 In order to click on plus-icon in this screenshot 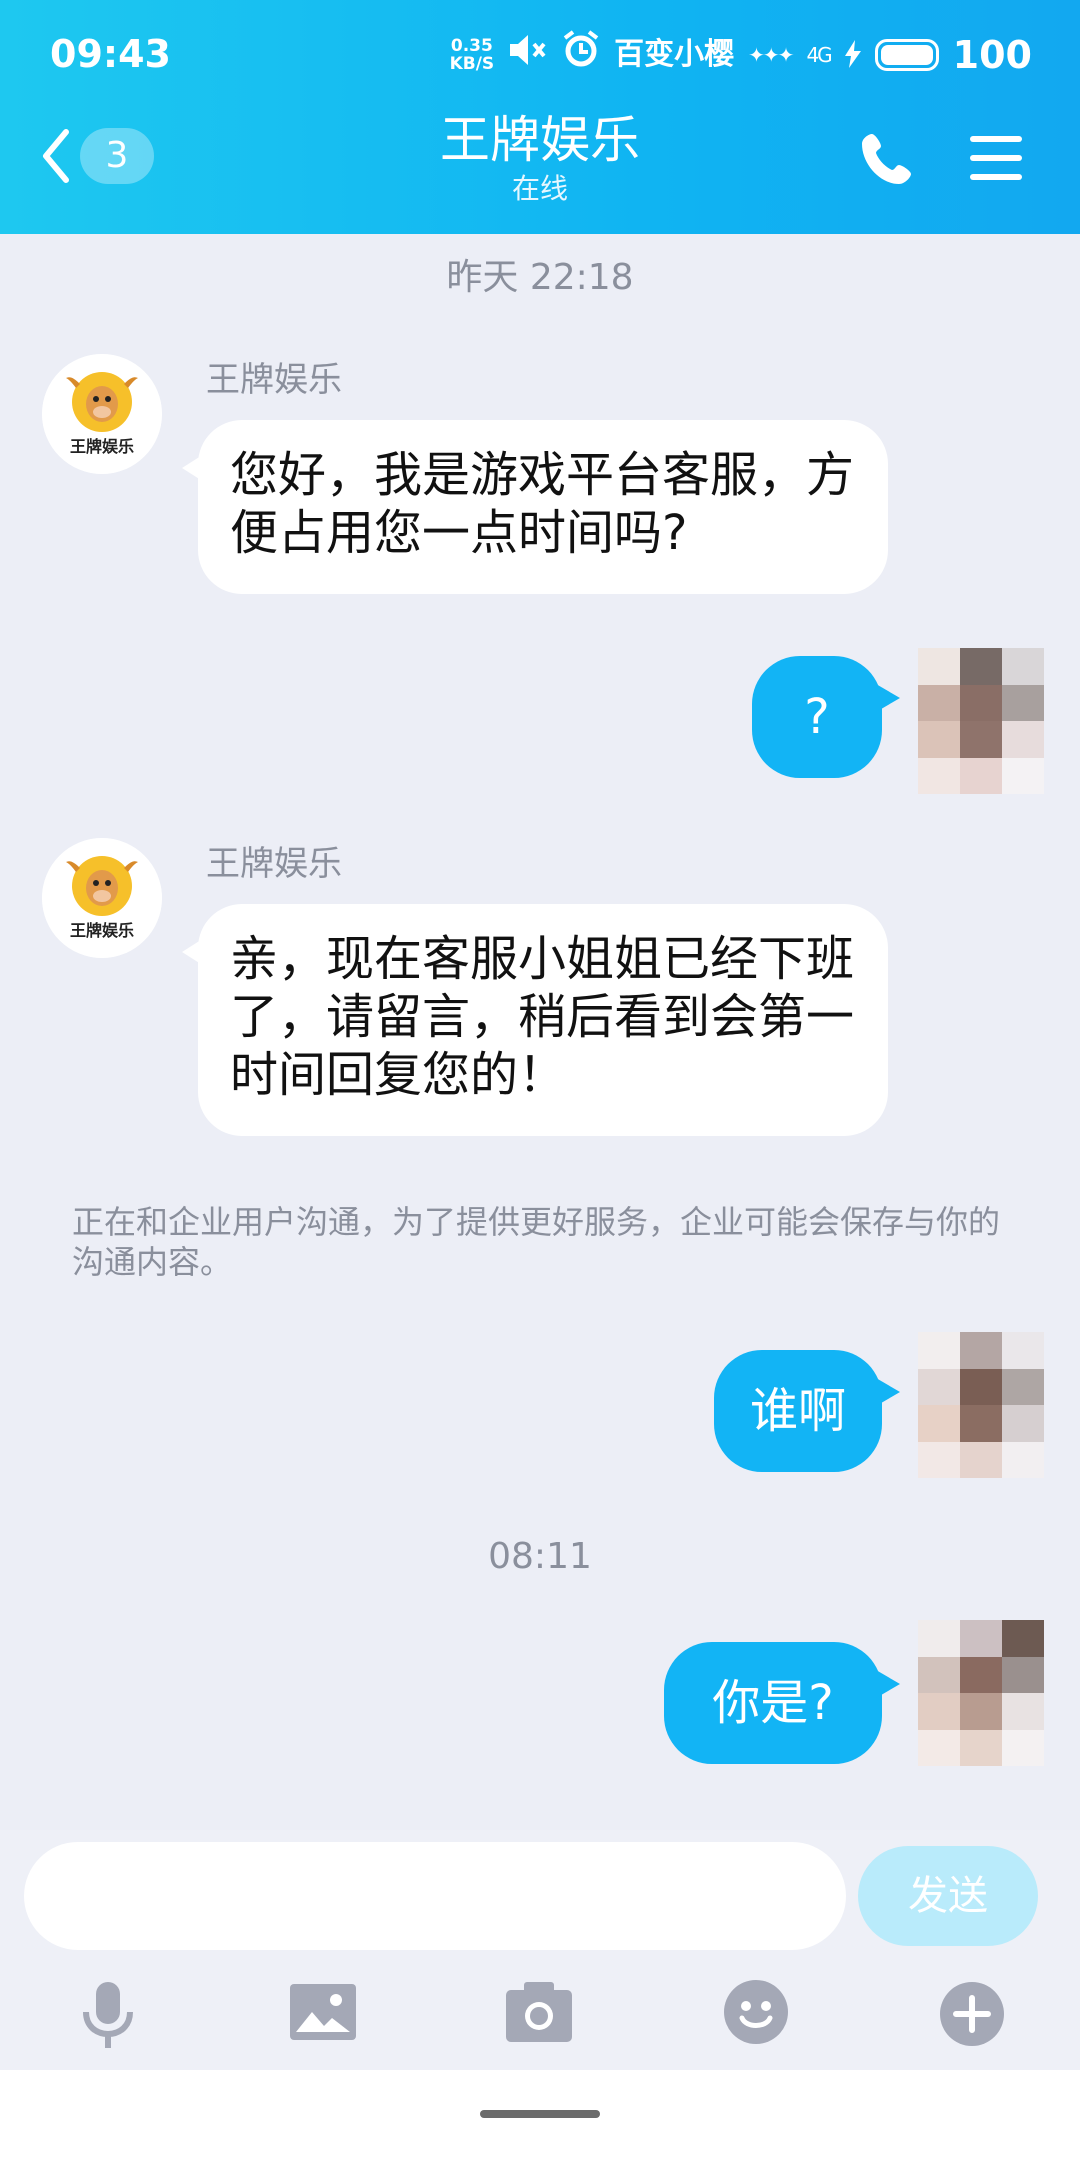, I will do `click(972, 2016)`.